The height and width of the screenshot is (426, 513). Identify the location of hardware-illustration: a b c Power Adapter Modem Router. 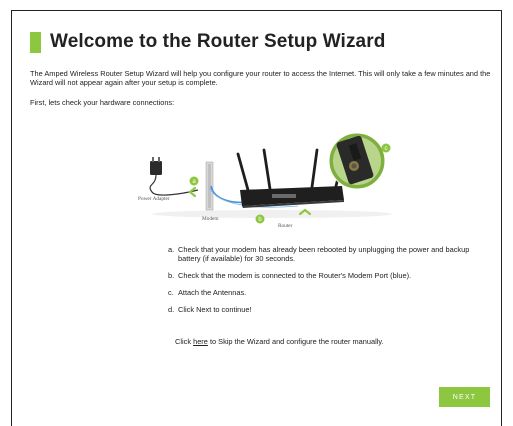
(259, 180).